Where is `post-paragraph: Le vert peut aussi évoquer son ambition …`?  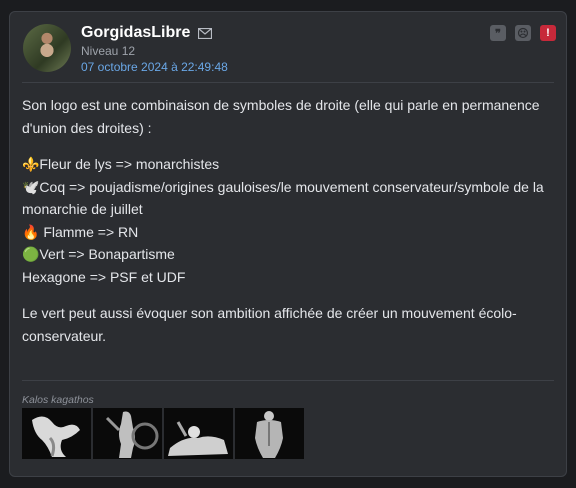
post-paragraph: Le vert peut aussi évoquer son ambition … is located at coordinates (269, 324).